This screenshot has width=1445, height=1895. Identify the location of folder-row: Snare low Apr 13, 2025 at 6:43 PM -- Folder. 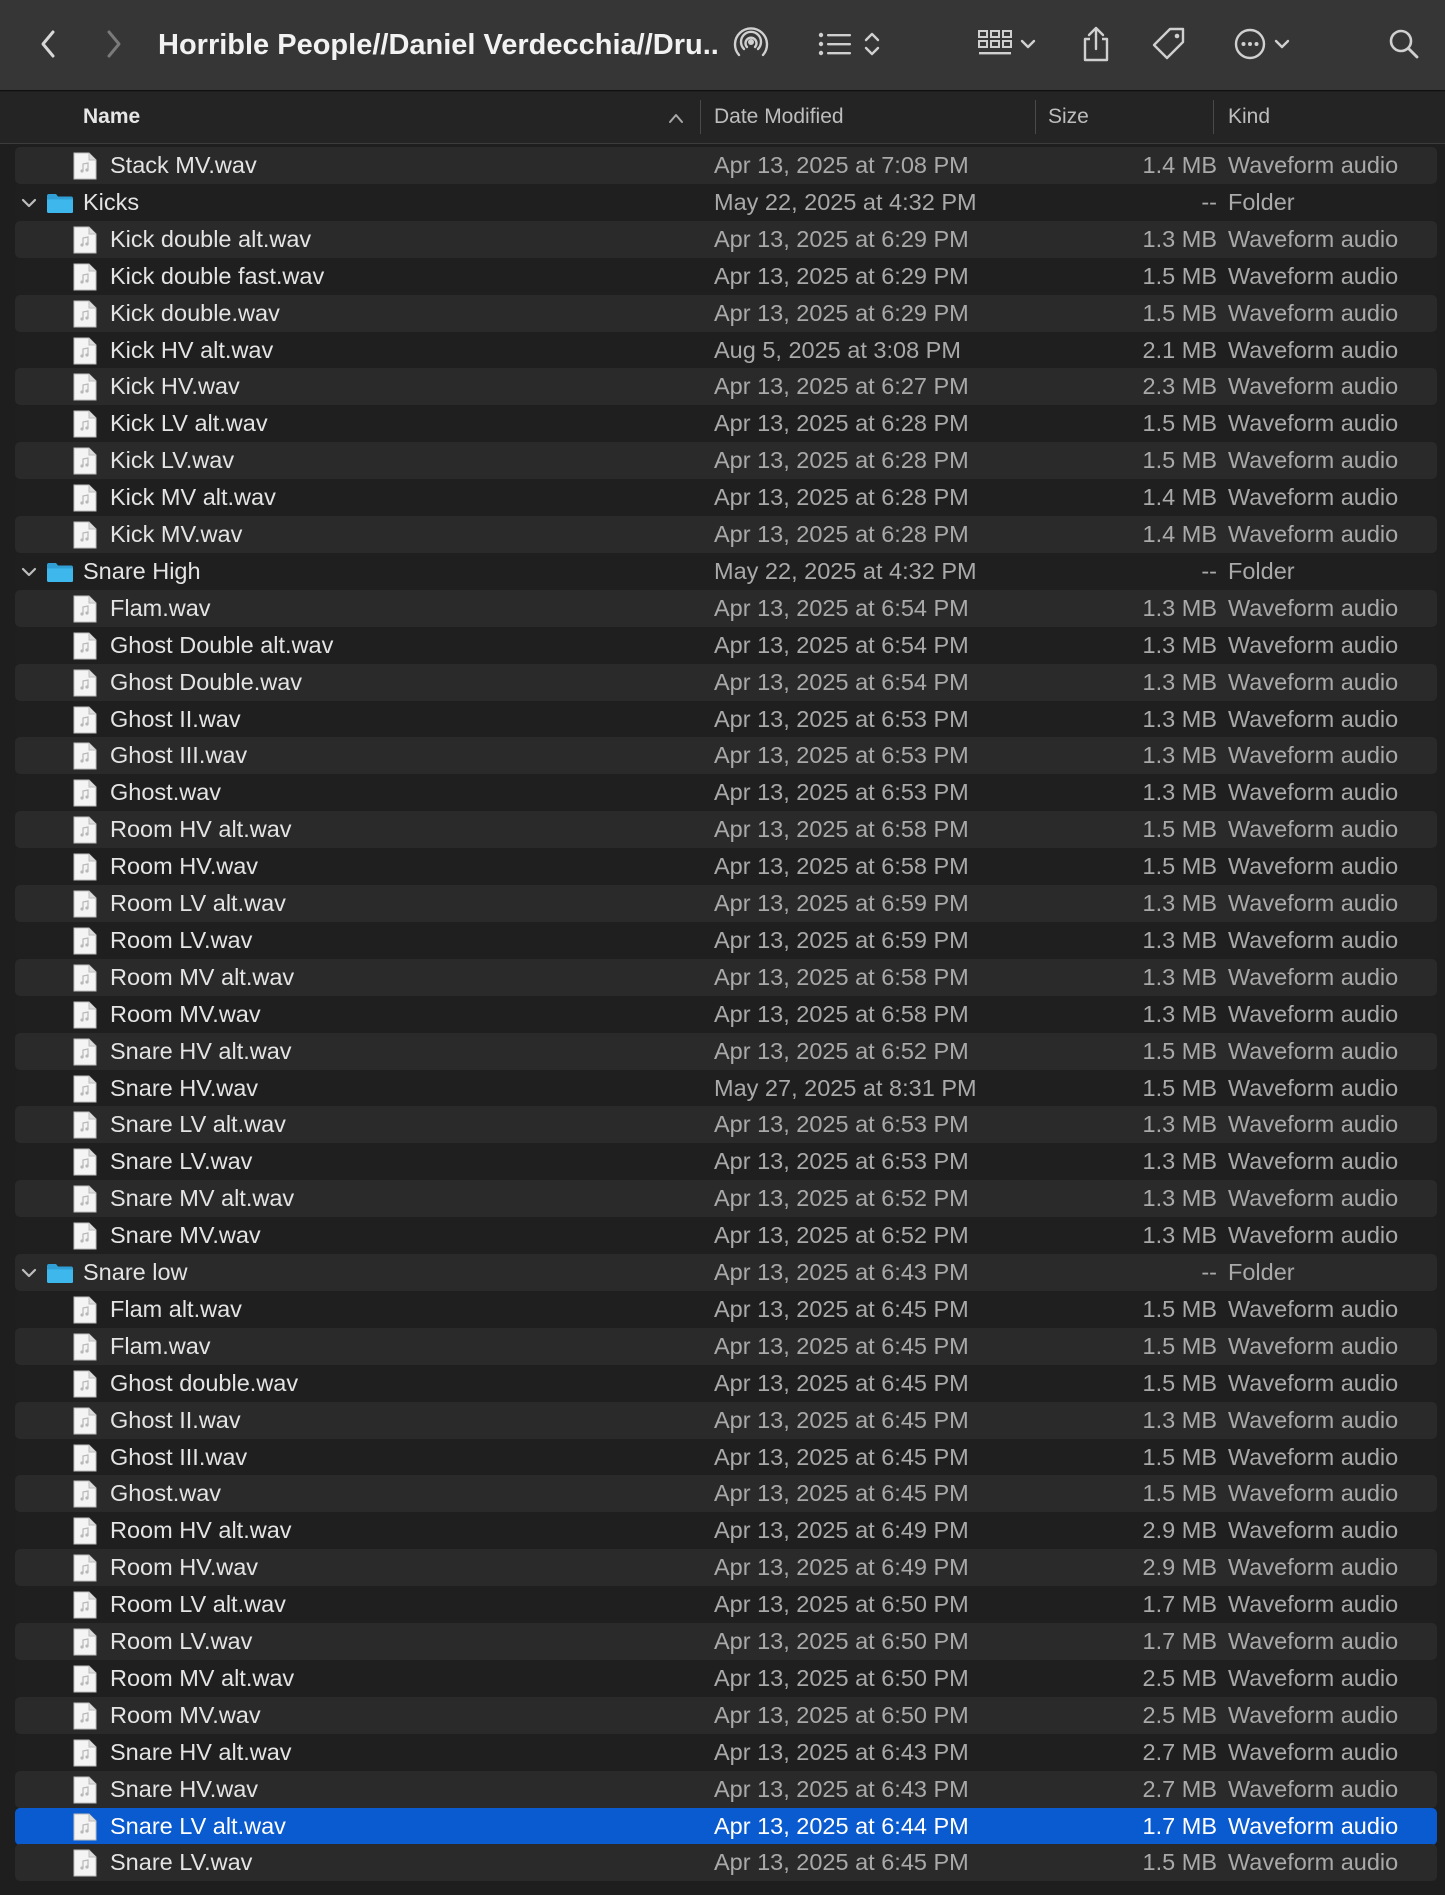
(726, 1272).